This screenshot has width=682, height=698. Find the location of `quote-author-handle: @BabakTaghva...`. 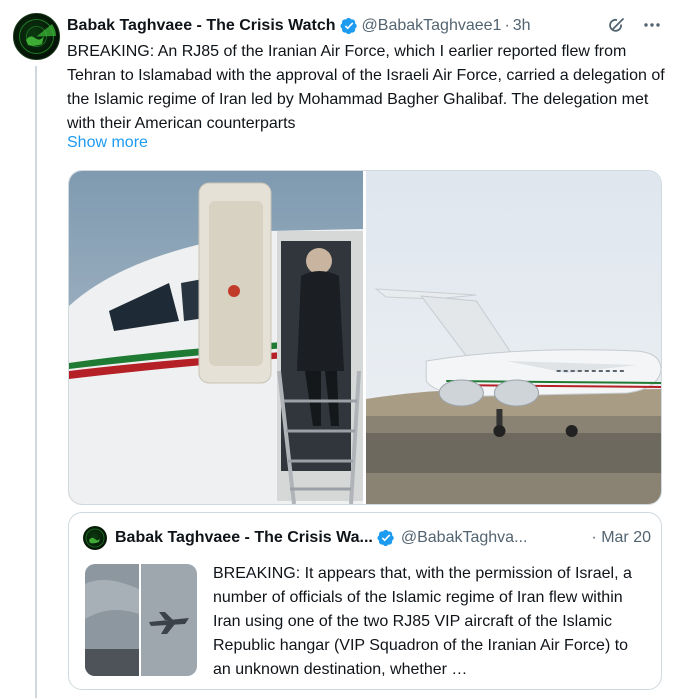

quote-author-handle: @BabakTaghva... is located at coordinates (464, 538).